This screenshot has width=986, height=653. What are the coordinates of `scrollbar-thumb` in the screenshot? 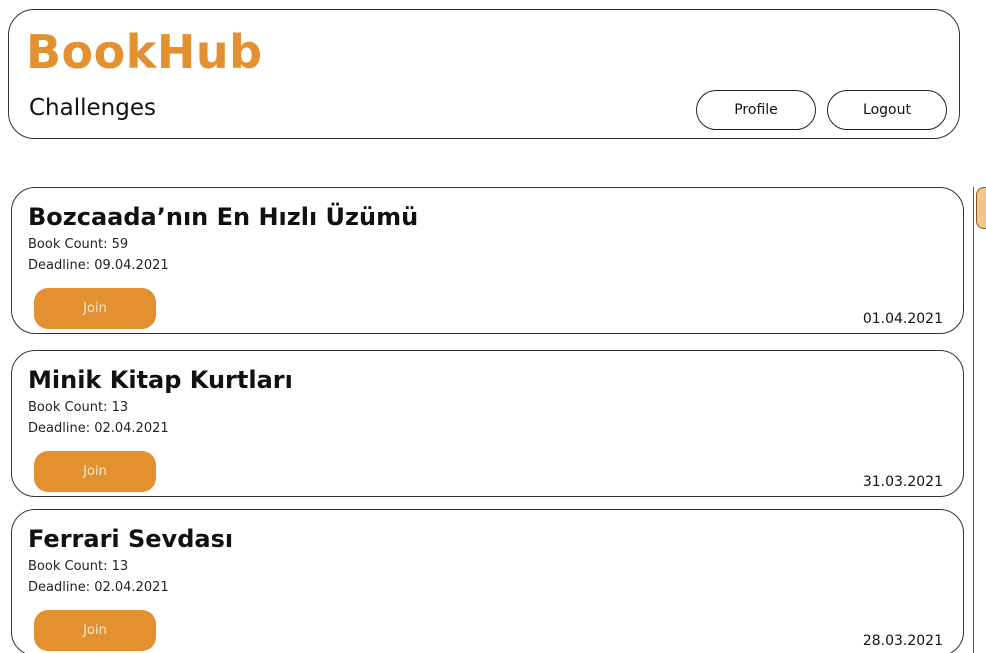 It's located at (981, 208).